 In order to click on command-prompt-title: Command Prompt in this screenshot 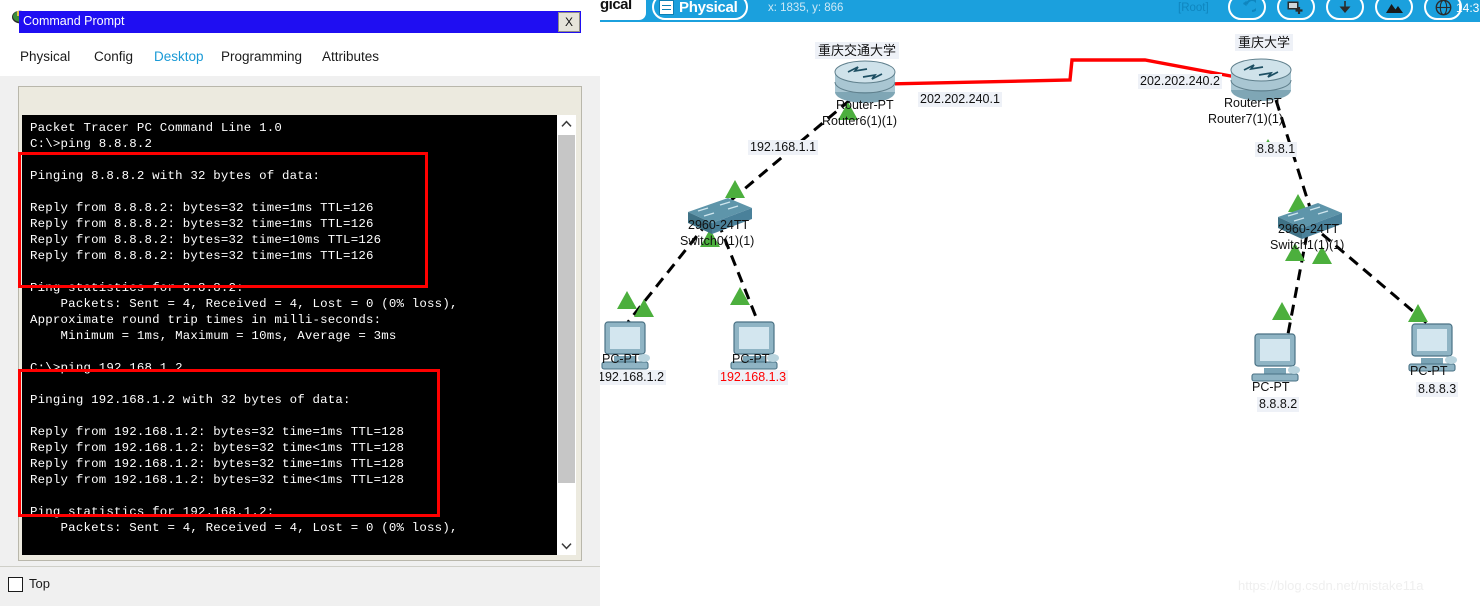, I will do `click(74, 21)`.